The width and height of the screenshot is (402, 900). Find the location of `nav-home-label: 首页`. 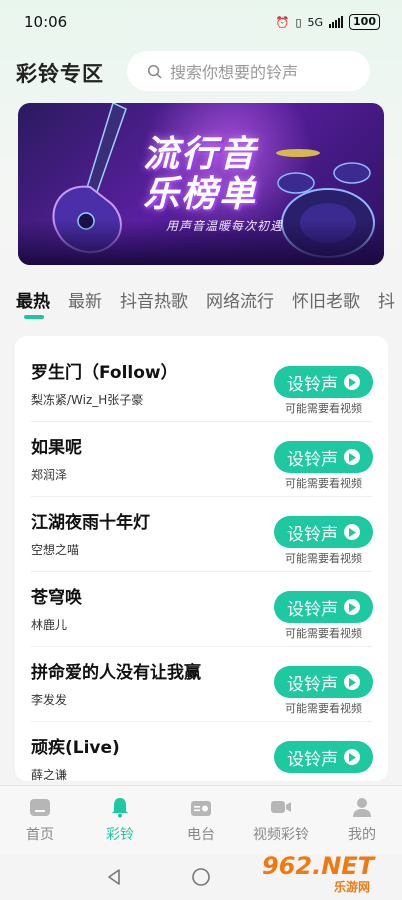

nav-home-label: 首页 is located at coordinates (40, 835).